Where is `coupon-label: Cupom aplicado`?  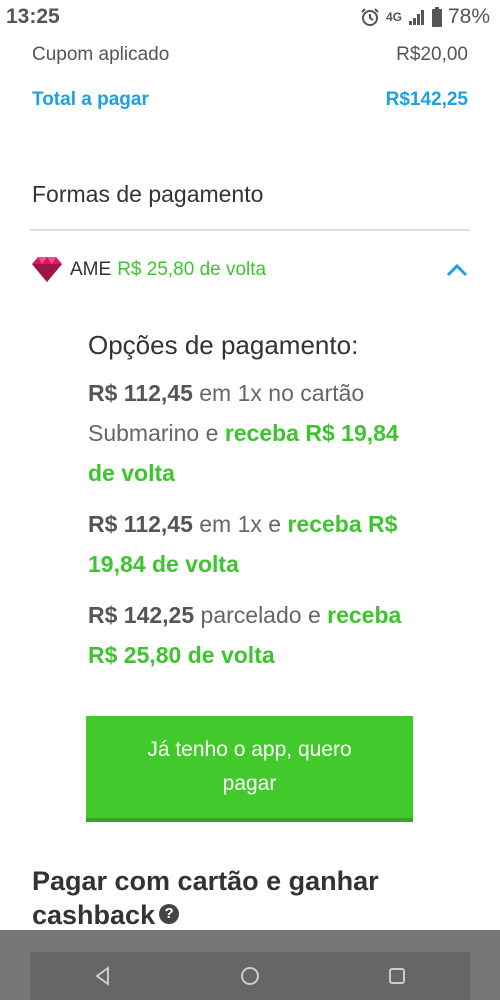
coupon-label: Cupom aplicado is located at coordinates (101, 54).